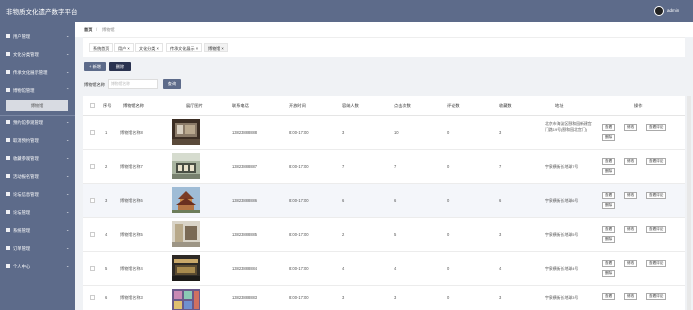  I want to click on cell-index: 2, so click(106, 166).